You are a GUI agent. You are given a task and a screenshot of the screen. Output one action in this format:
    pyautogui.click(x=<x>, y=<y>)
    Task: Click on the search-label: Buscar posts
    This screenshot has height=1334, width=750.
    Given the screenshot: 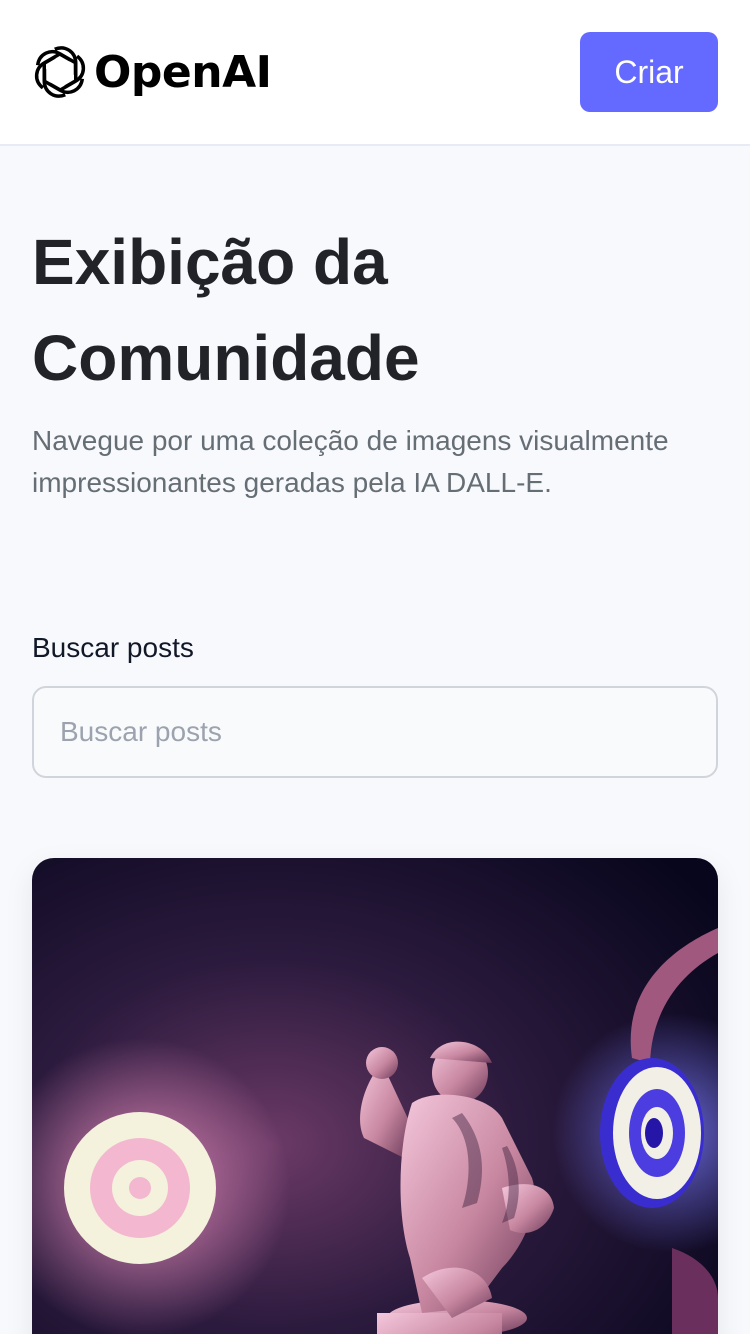 What is the action you would take?
    pyautogui.click(x=113, y=647)
    